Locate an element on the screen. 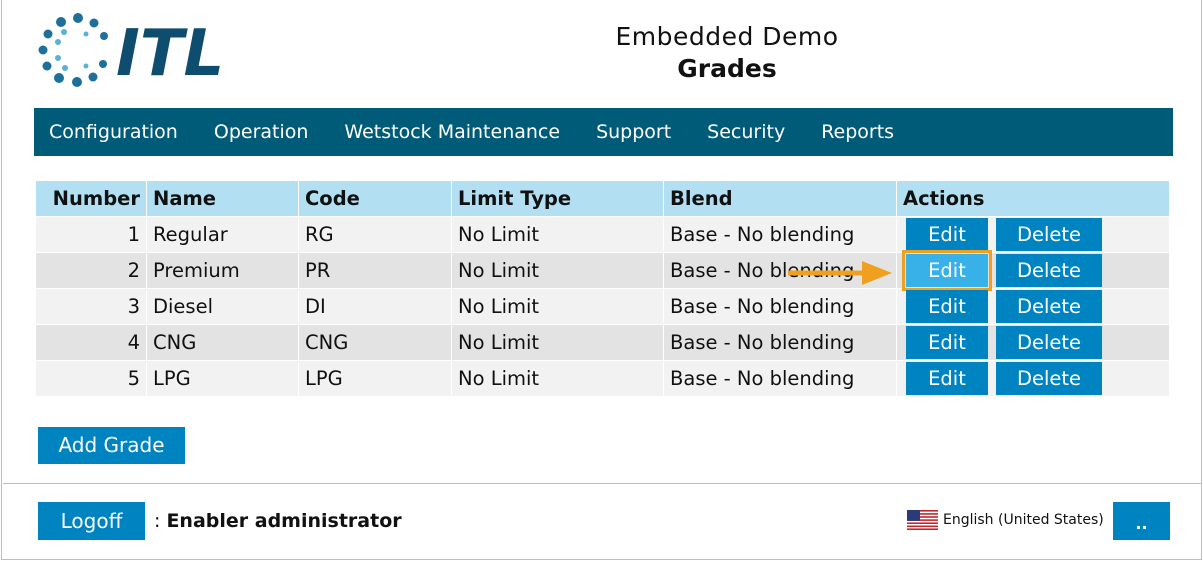 The image size is (1203, 562). header-name: Name is located at coordinates (222, 199).